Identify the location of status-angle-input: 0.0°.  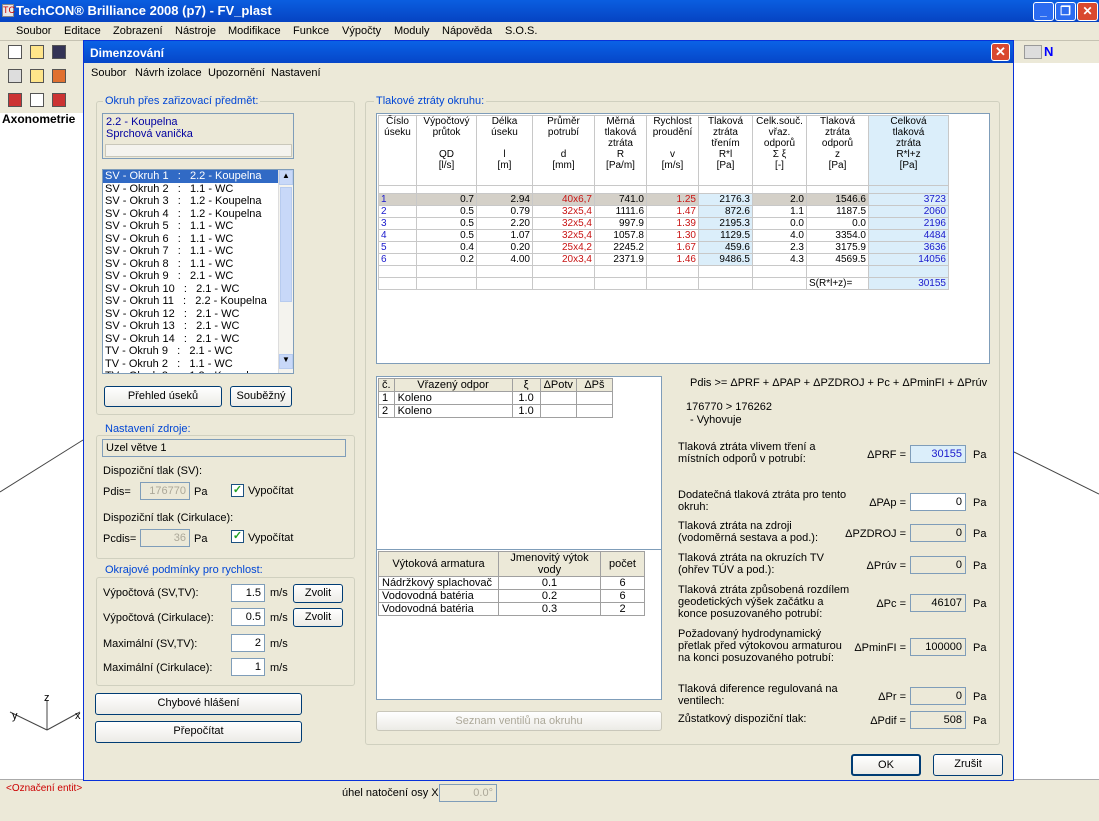
(468, 793).